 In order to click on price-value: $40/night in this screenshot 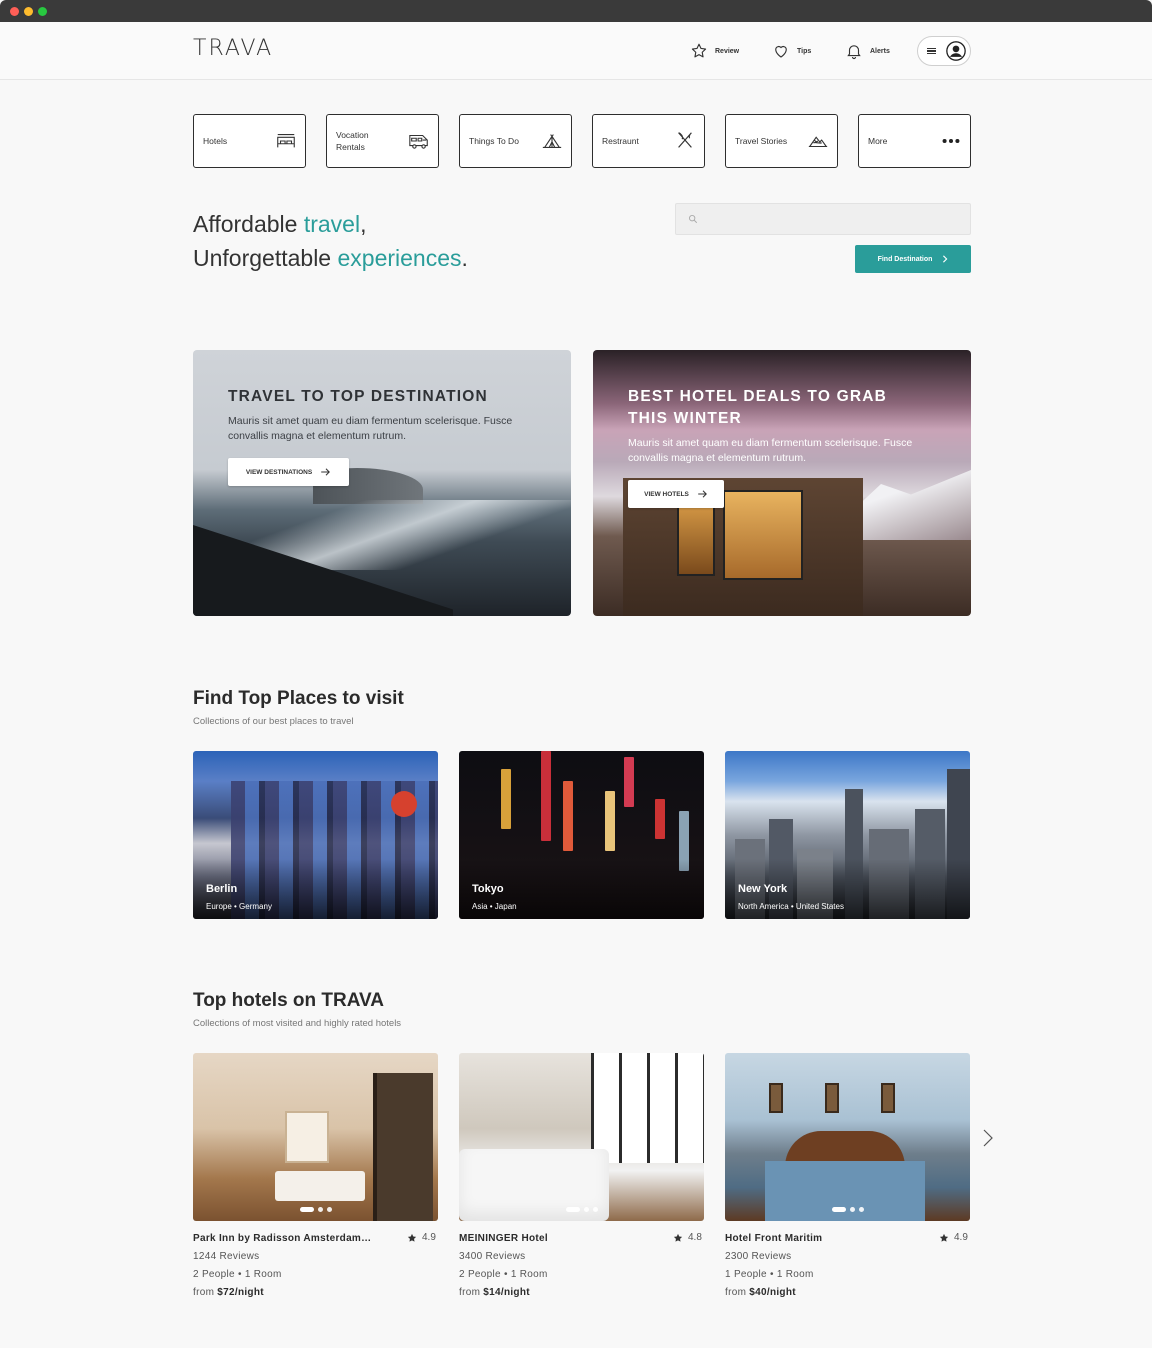, I will do `click(772, 1292)`.